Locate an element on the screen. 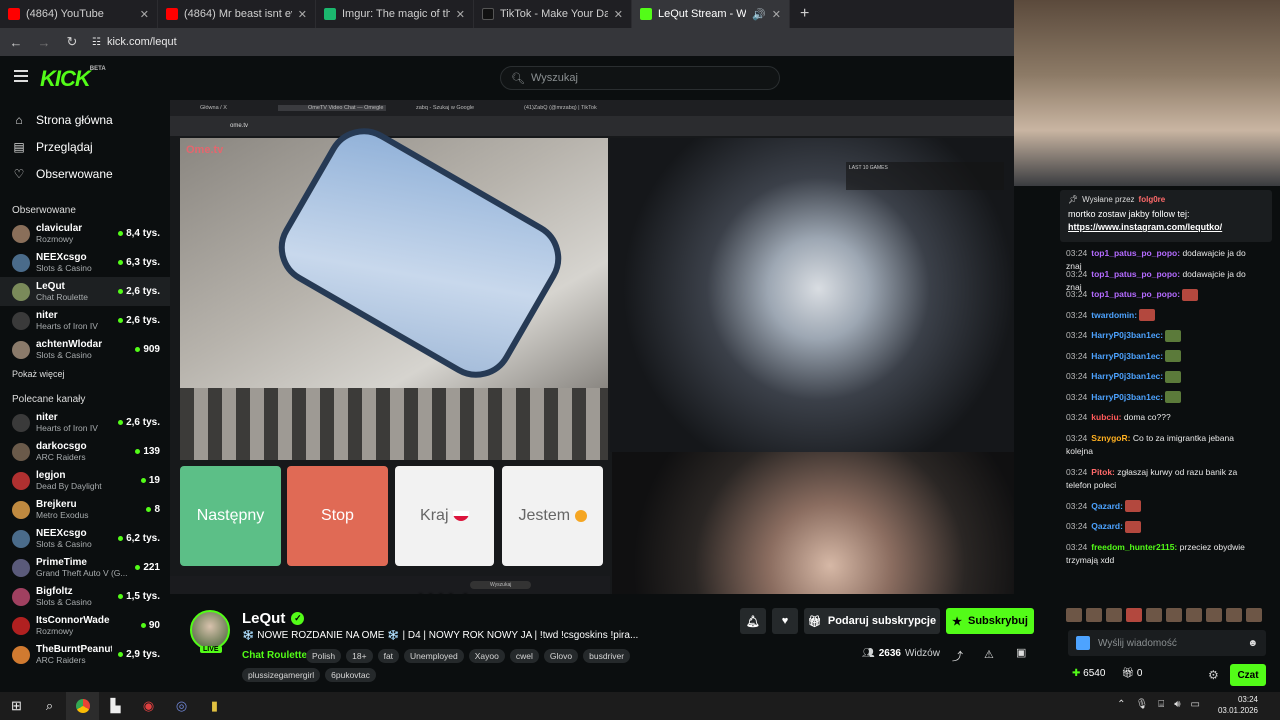  channel-item: Bigfoltz Slots & Casino 1,5 tys. is located at coordinates (85, 596).